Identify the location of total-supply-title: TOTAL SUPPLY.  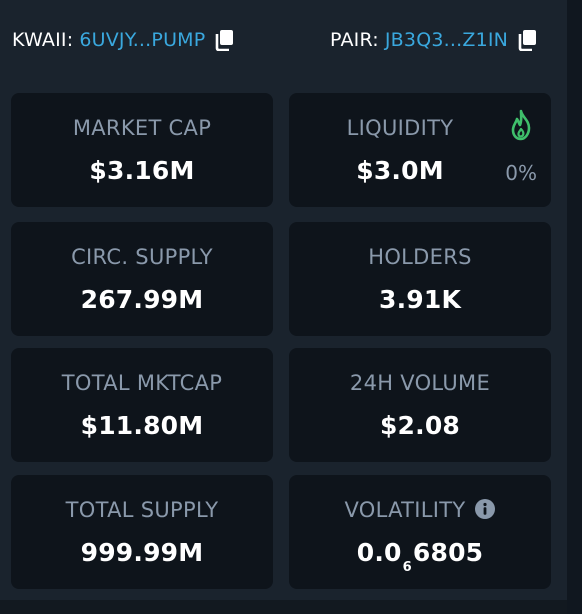
(142, 510).